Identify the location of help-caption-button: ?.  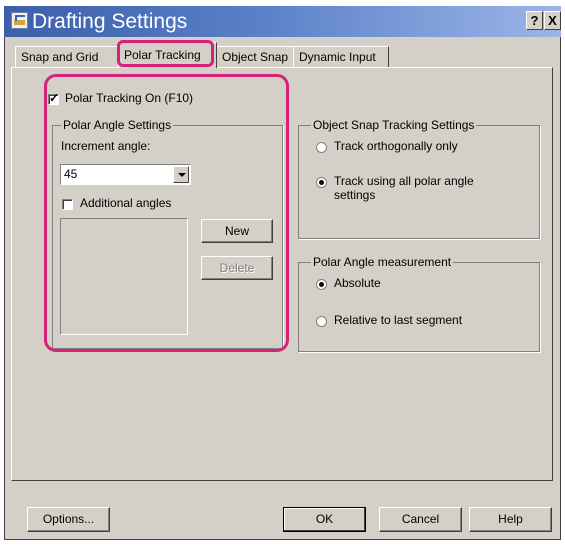
(534, 20).